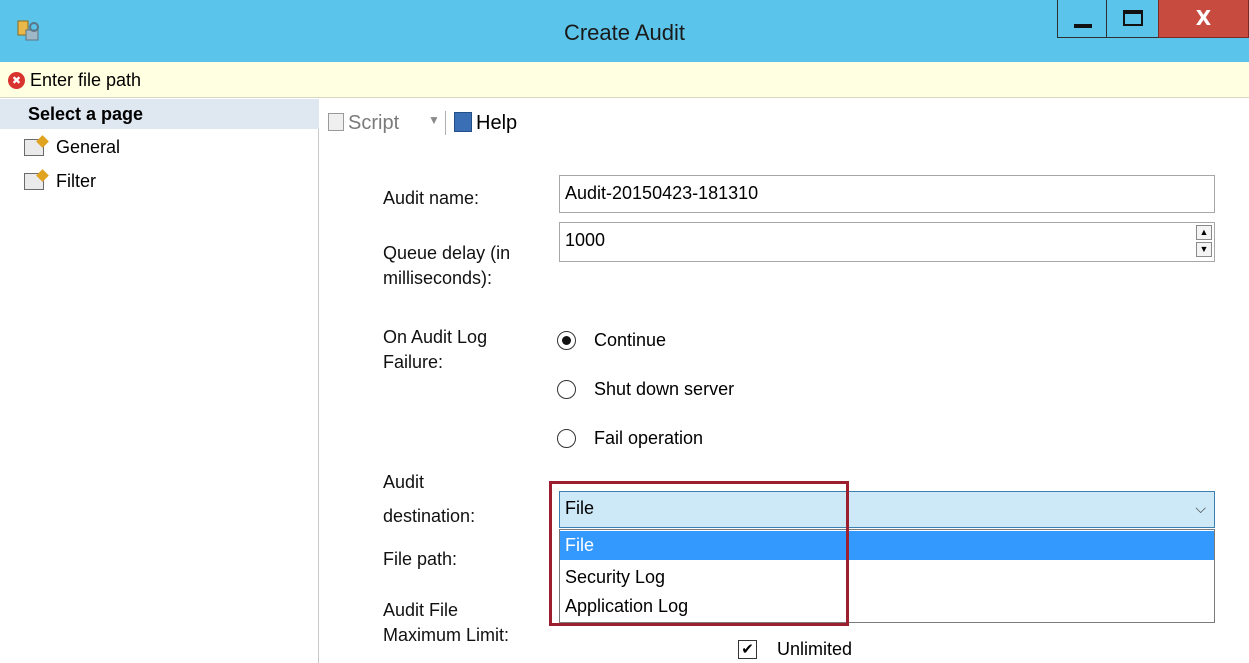  What do you see at coordinates (1200, 508) in the screenshot?
I see `chevron-down-icon: ⌵` at bounding box center [1200, 508].